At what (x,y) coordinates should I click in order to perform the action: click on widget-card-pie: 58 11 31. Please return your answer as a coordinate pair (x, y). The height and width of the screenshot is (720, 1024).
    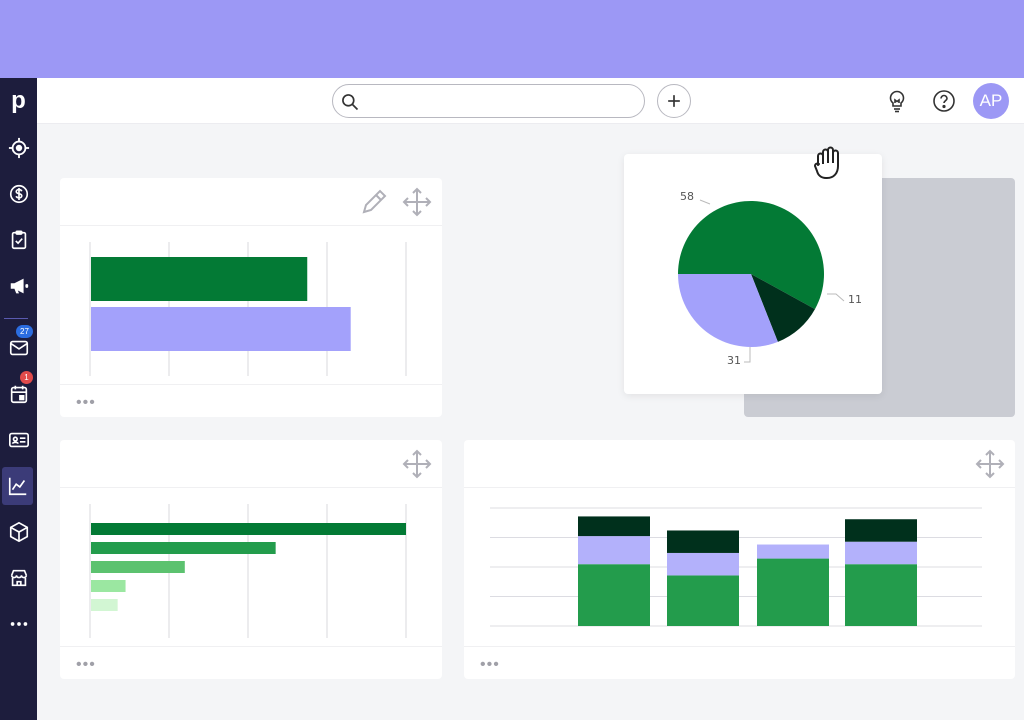
    Looking at the image, I should click on (753, 274).